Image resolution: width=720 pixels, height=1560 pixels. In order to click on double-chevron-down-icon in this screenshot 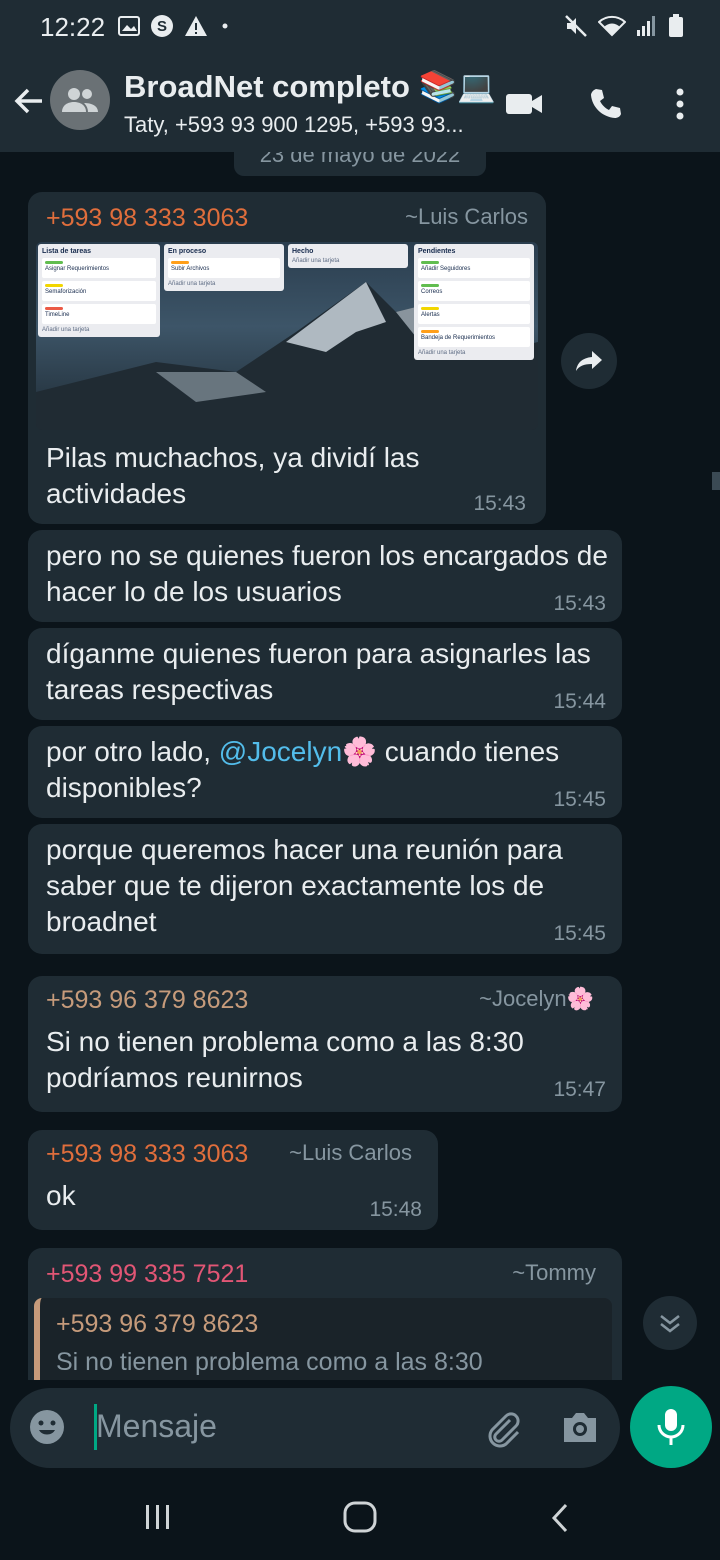, I will do `click(670, 1324)`.